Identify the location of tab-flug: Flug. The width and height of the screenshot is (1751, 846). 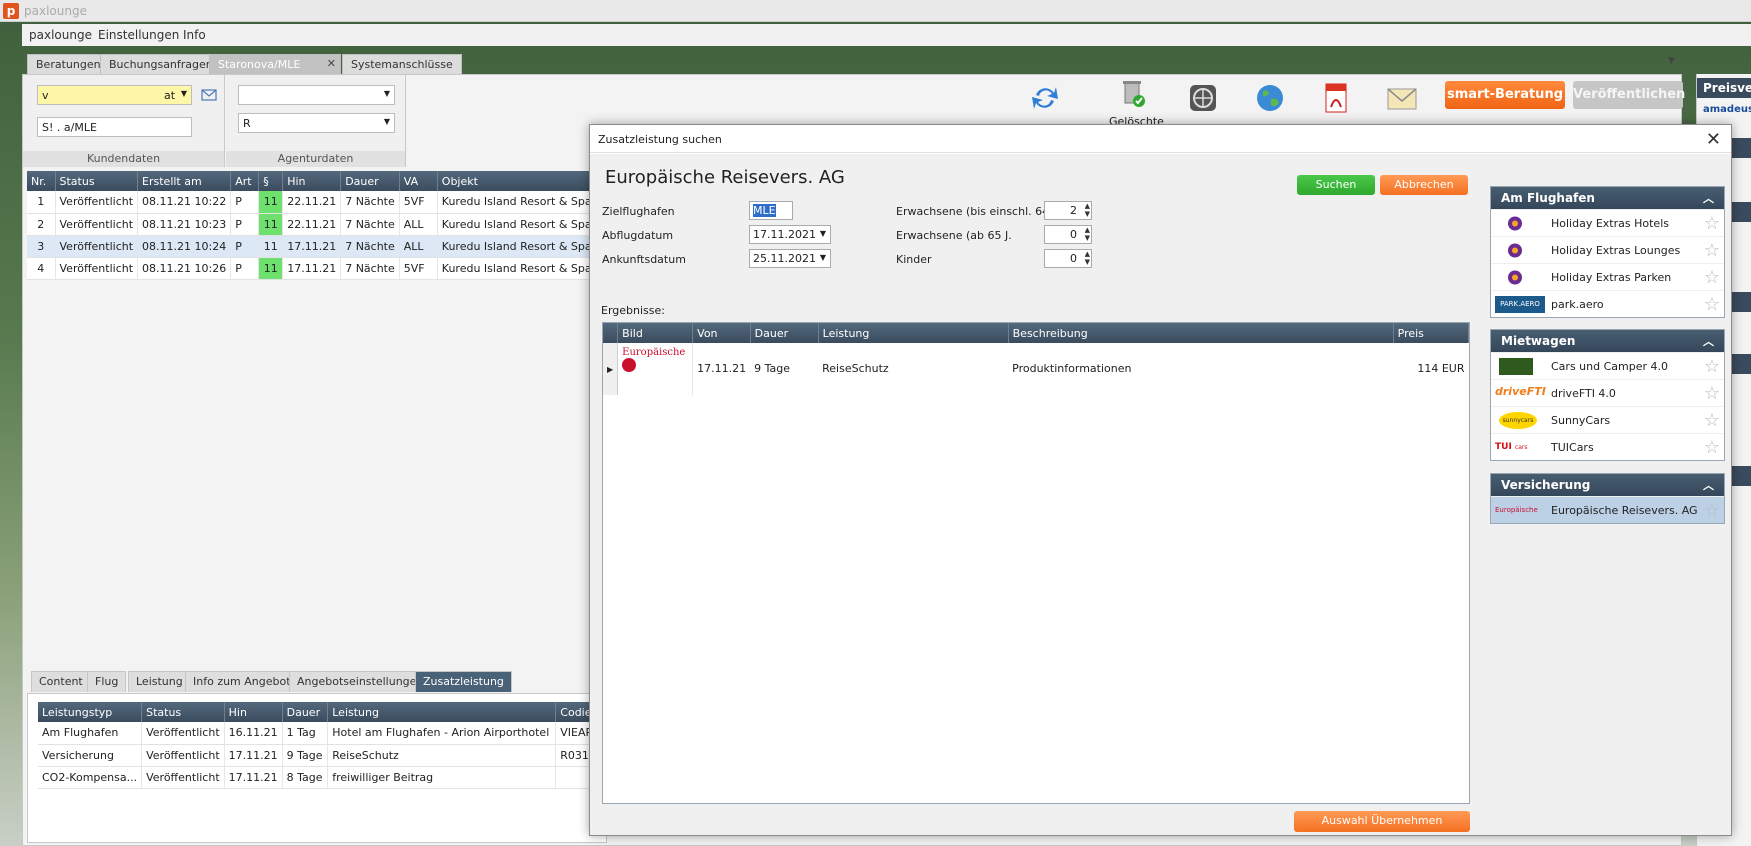
(107, 681).